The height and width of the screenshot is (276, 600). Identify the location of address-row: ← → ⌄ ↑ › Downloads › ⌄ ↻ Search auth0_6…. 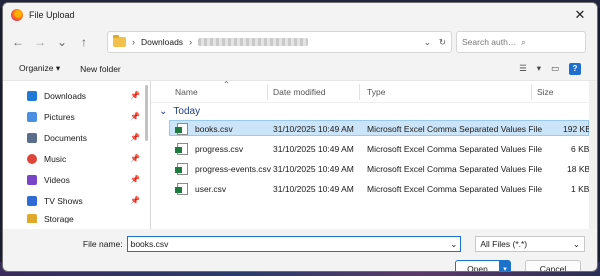
(300, 42).